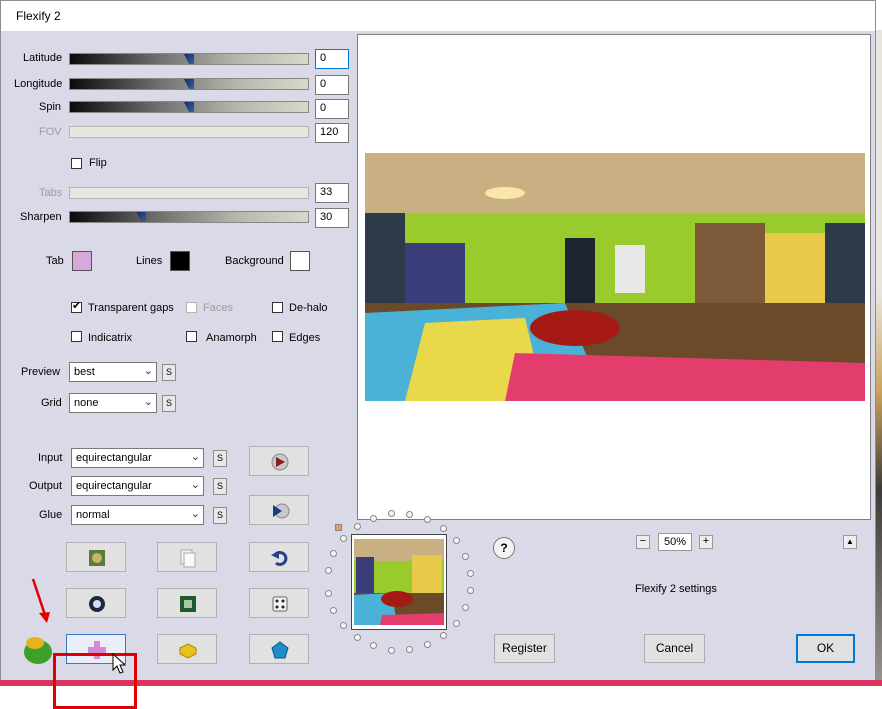 The height and width of the screenshot is (709, 882). What do you see at coordinates (180, 261) in the screenshot?
I see `lines-color-swatch` at bounding box center [180, 261].